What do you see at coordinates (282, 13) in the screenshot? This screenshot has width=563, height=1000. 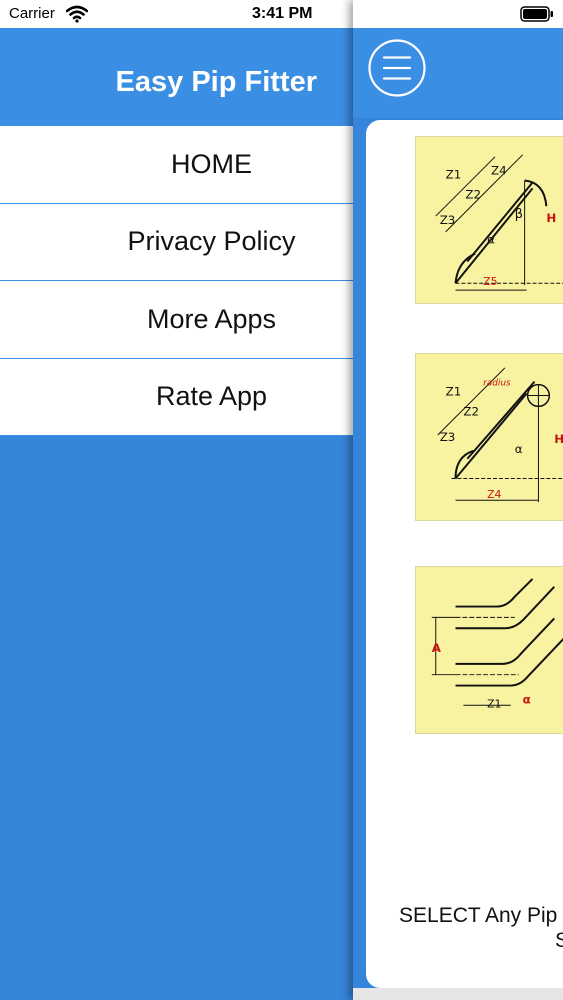 I see `status-time: 3:41 PM` at bounding box center [282, 13].